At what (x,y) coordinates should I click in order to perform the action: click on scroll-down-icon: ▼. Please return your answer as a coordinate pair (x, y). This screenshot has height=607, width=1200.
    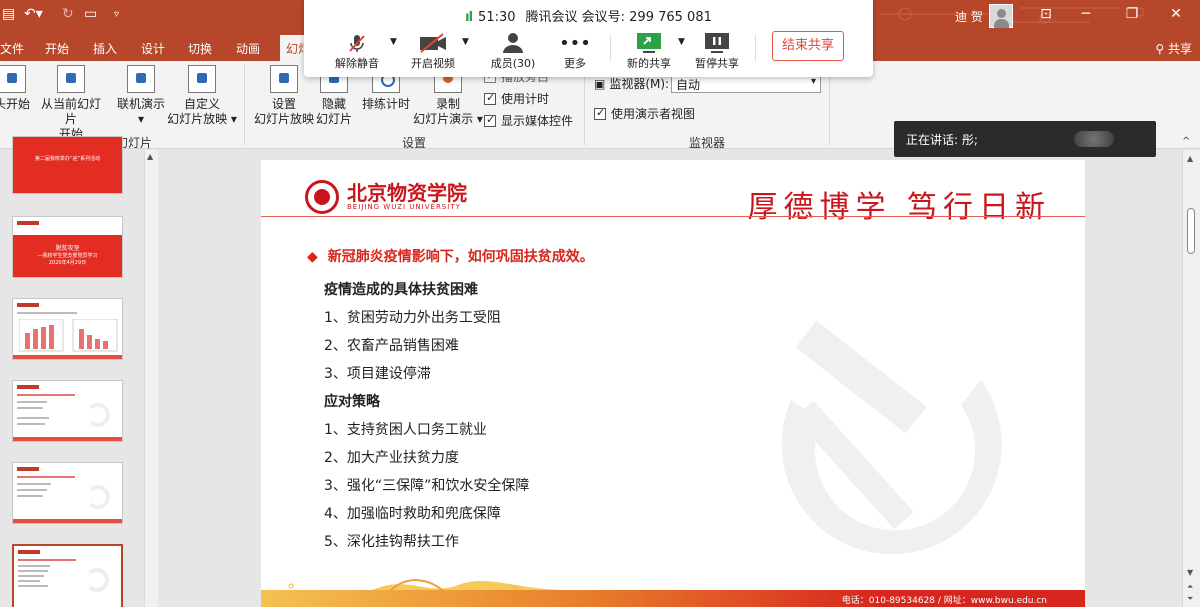
    Looking at the image, I should click on (1190, 572).